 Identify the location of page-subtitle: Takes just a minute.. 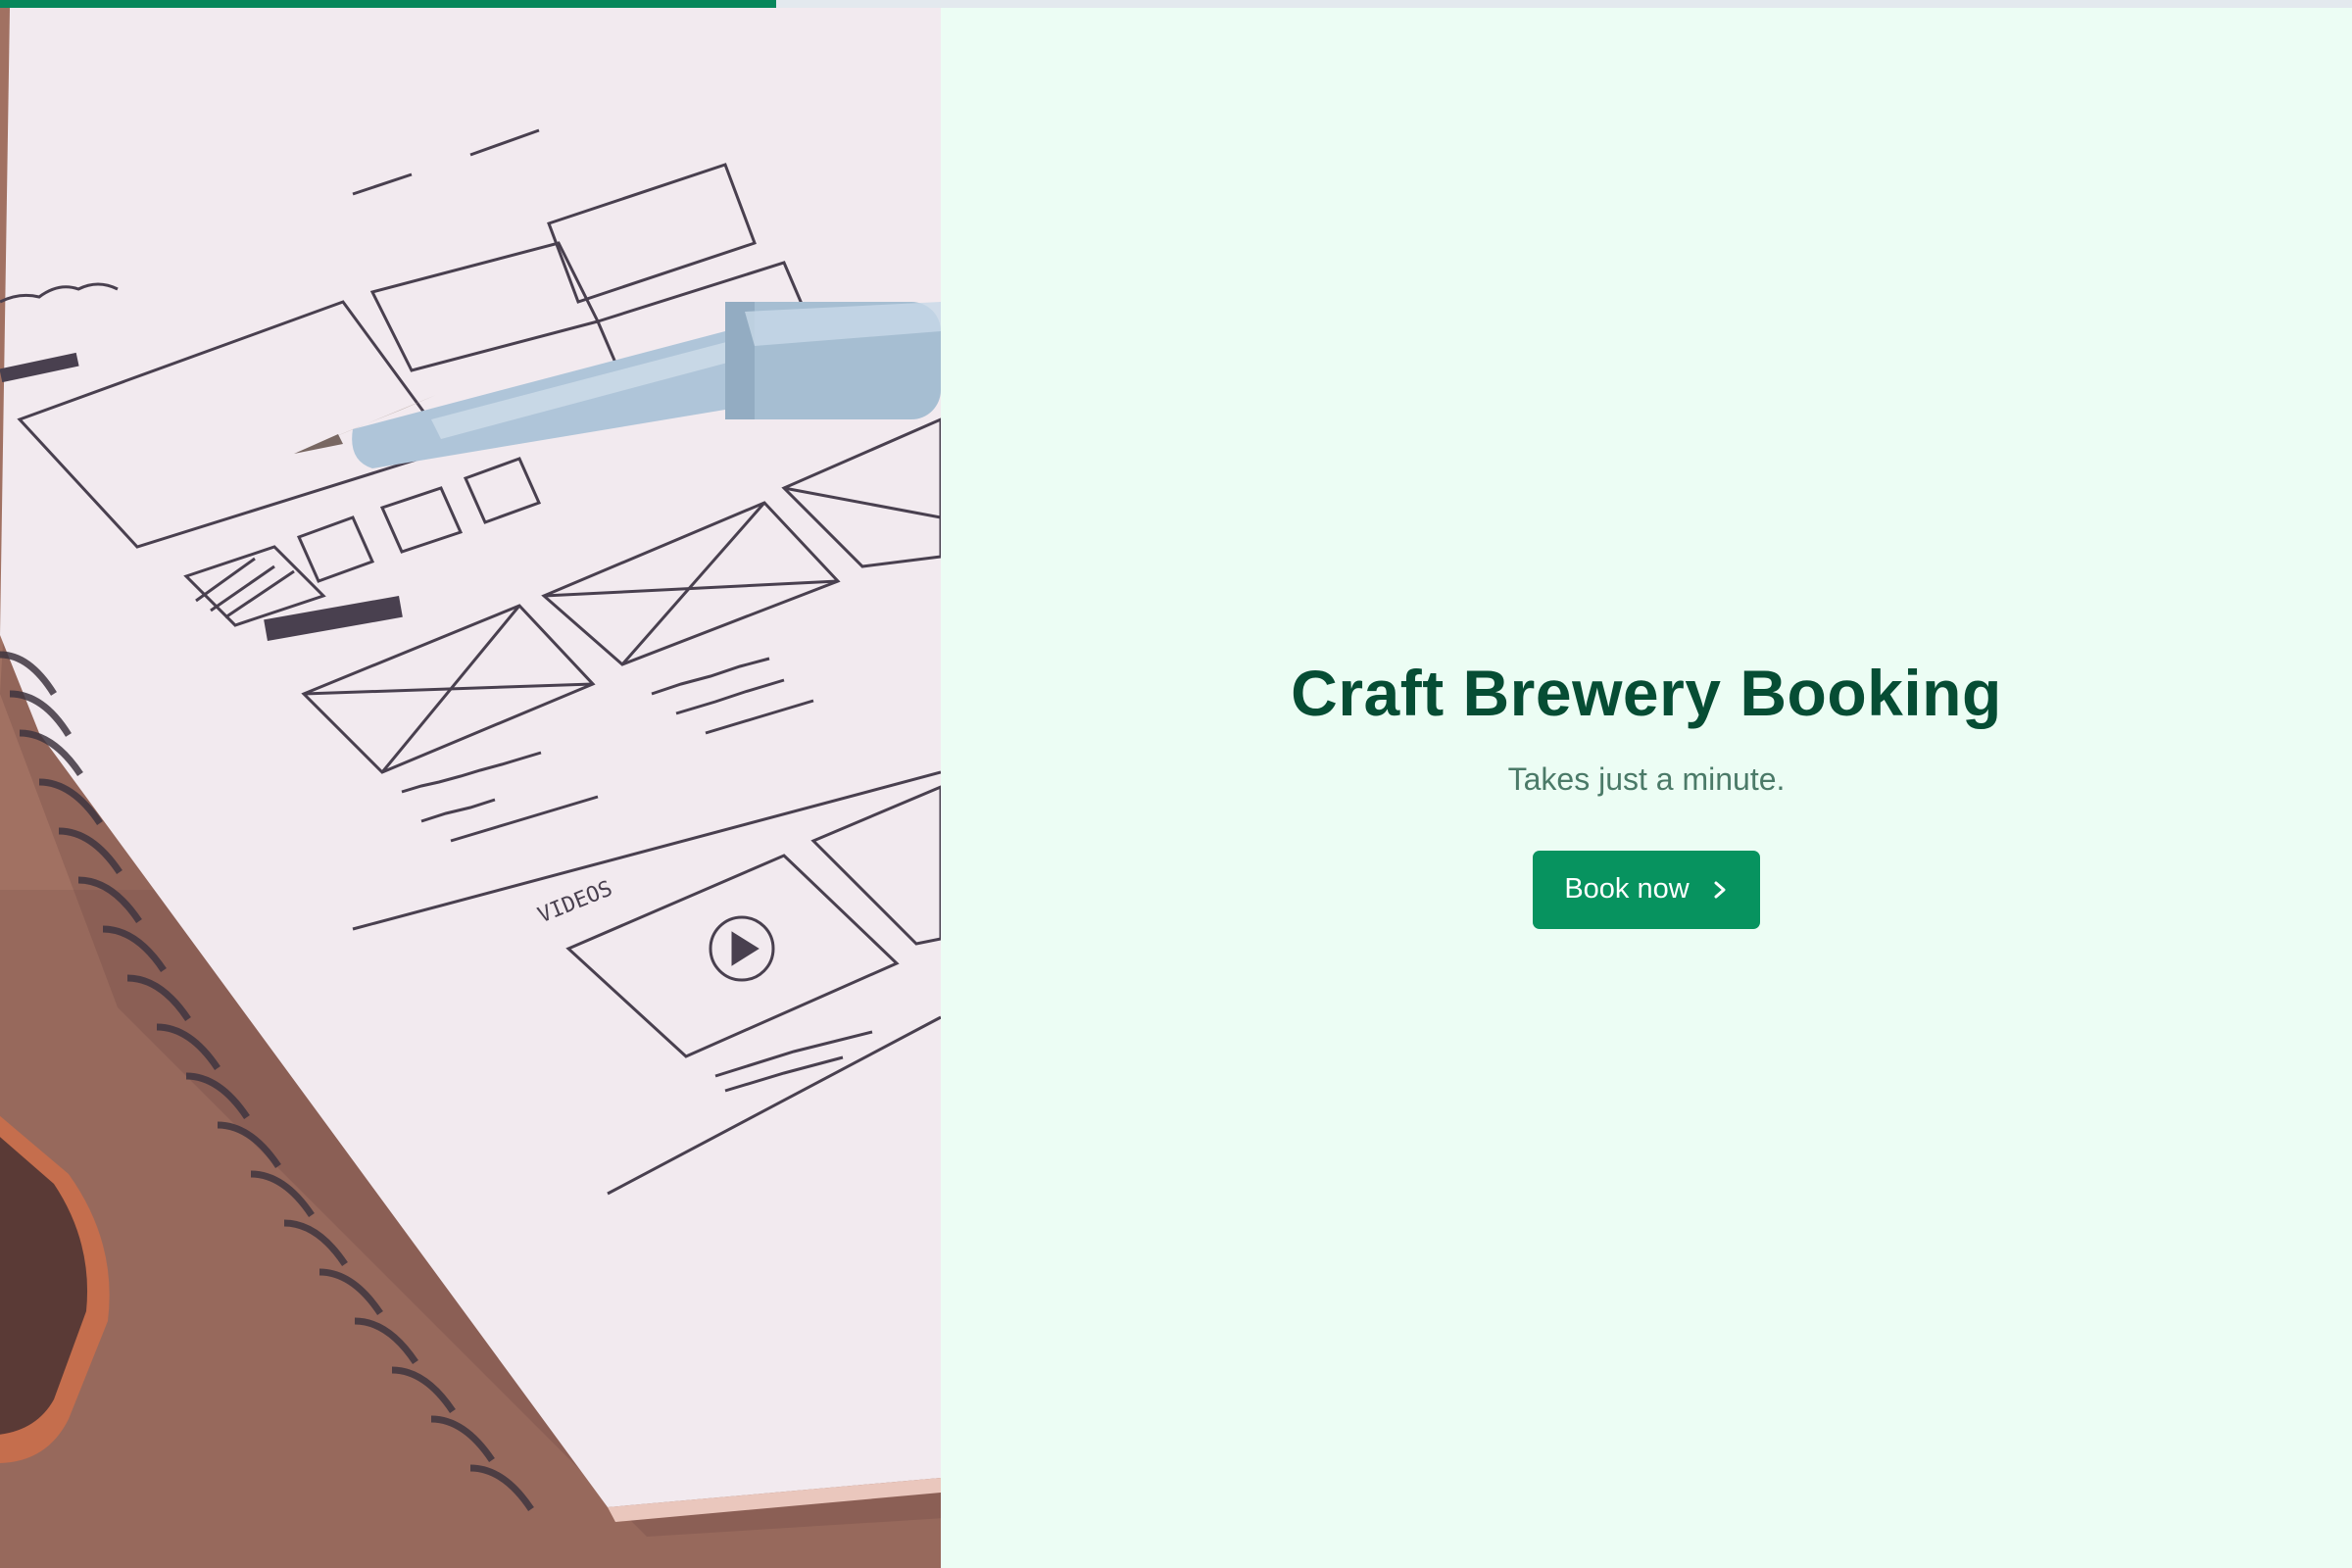
(1646, 778).